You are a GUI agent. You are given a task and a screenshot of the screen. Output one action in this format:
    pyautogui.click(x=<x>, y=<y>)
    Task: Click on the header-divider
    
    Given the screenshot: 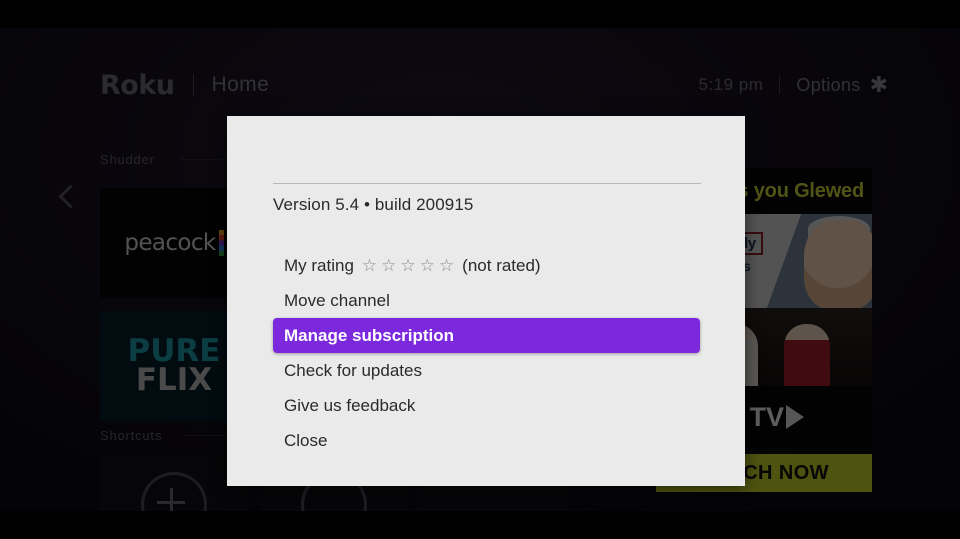 What is the action you would take?
    pyautogui.click(x=193, y=85)
    